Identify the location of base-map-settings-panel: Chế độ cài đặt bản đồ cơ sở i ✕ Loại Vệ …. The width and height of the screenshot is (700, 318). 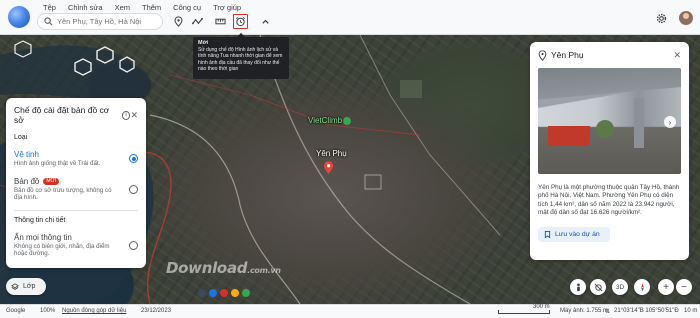
(76, 183).